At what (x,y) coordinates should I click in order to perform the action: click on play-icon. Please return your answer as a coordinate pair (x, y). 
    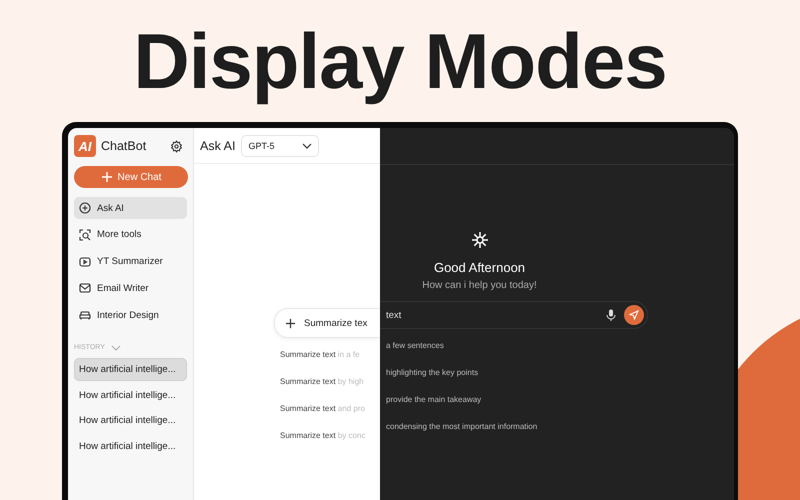
    Looking at the image, I should click on (85, 262).